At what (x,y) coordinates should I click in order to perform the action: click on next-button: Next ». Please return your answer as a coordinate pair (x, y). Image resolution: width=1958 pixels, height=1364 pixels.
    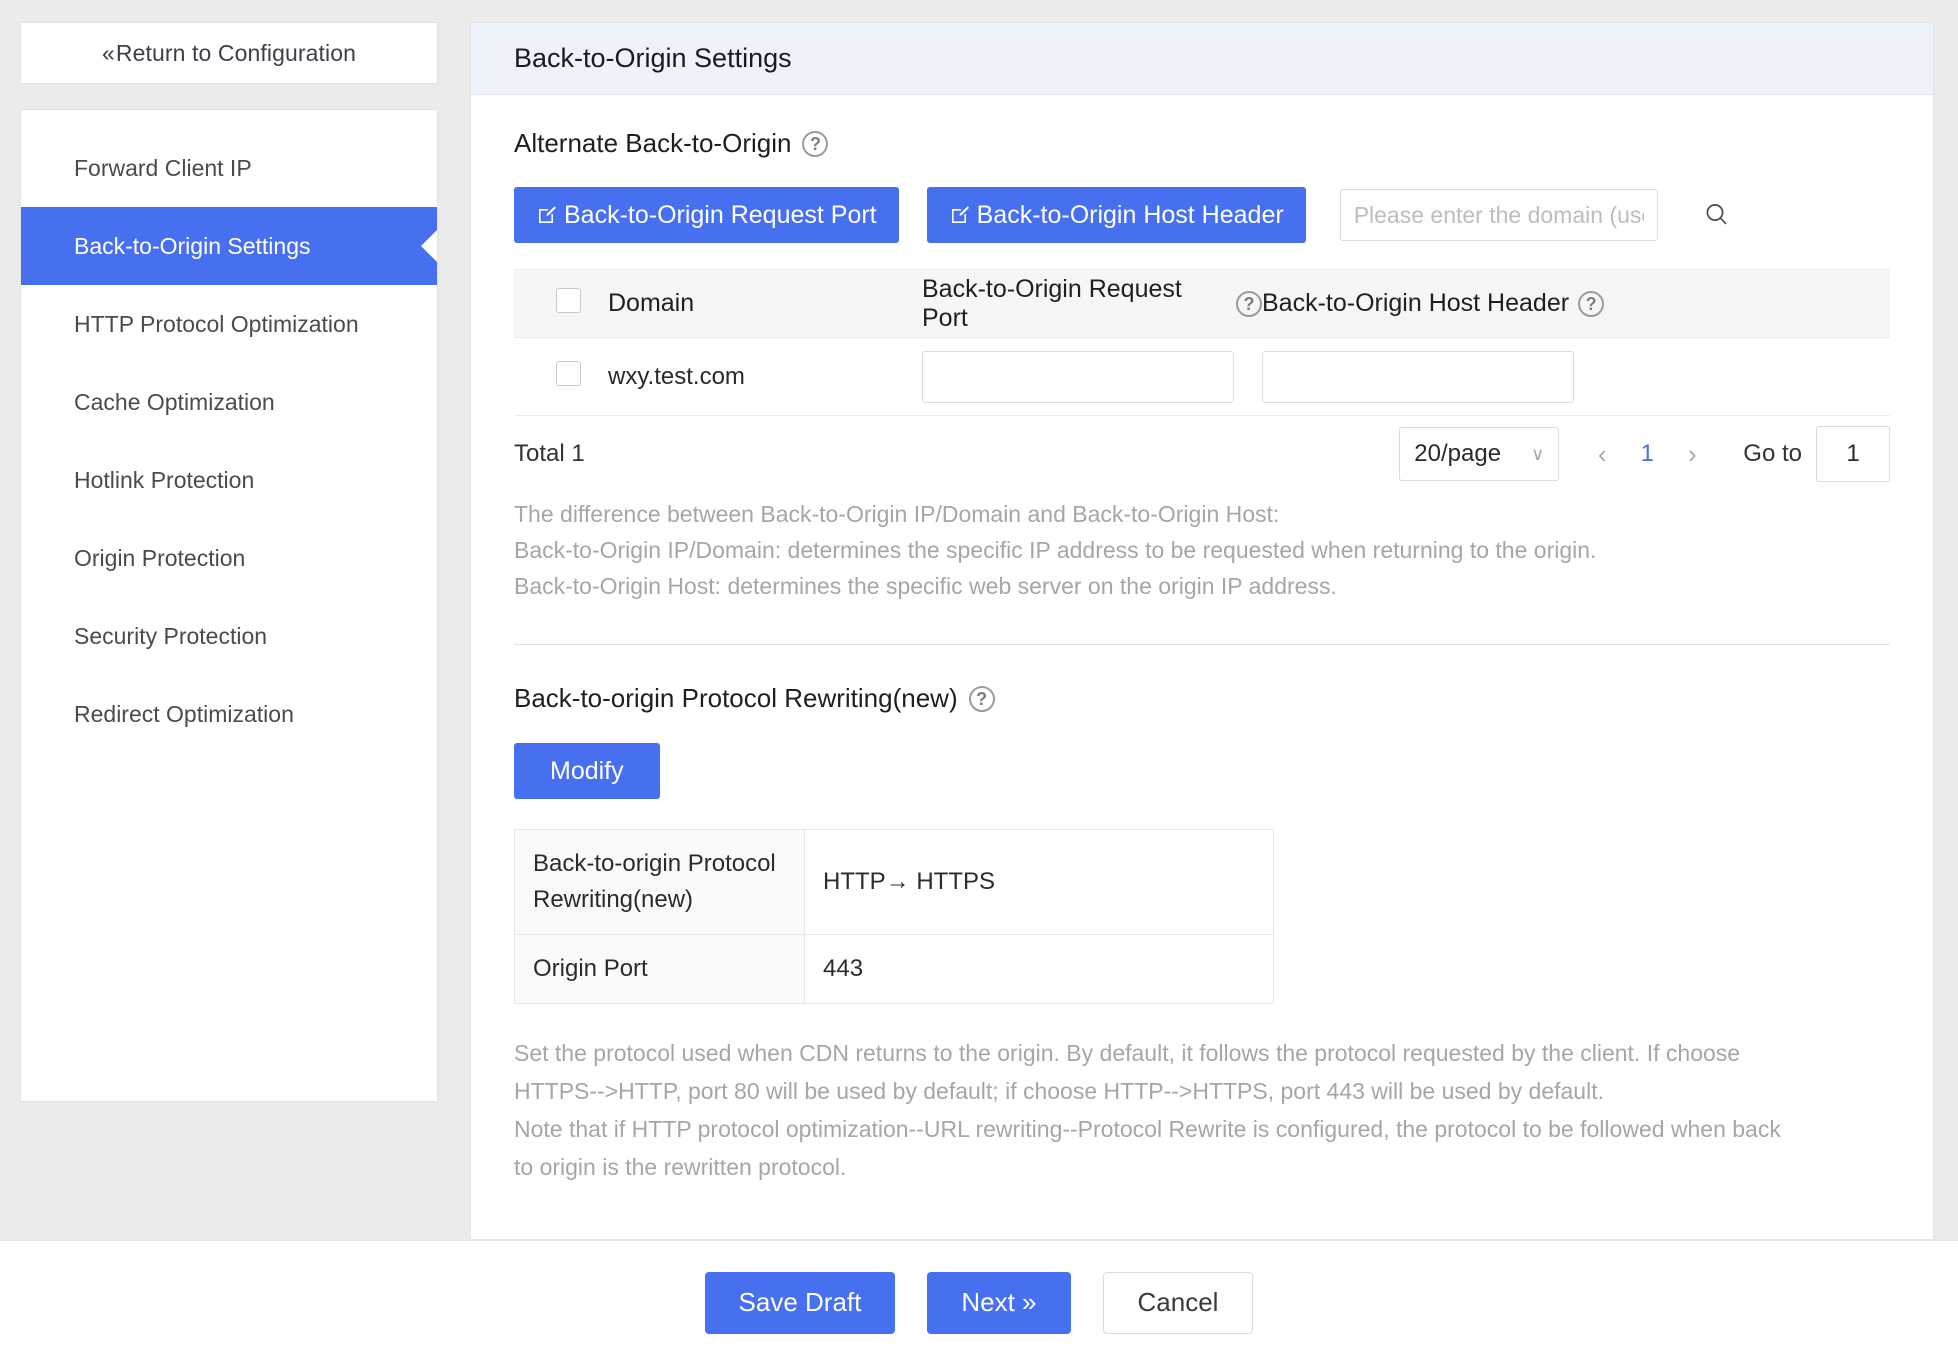
    Looking at the image, I should click on (999, 1302).